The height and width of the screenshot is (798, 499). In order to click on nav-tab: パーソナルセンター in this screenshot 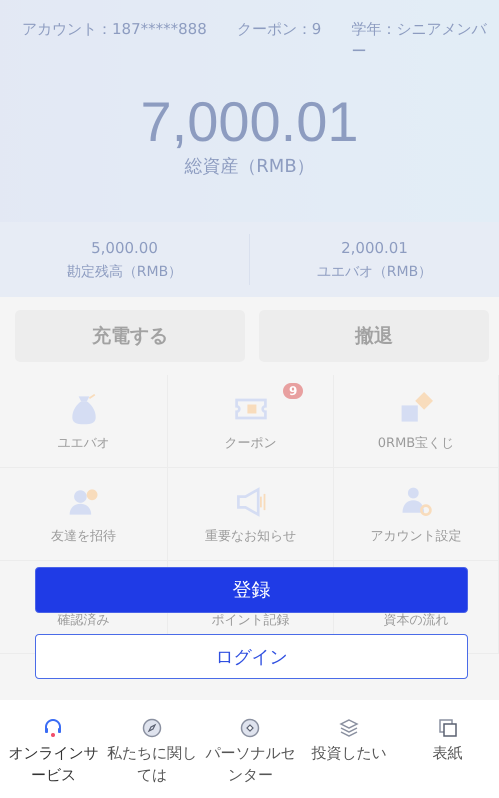, I will do `click(250, 758)`.